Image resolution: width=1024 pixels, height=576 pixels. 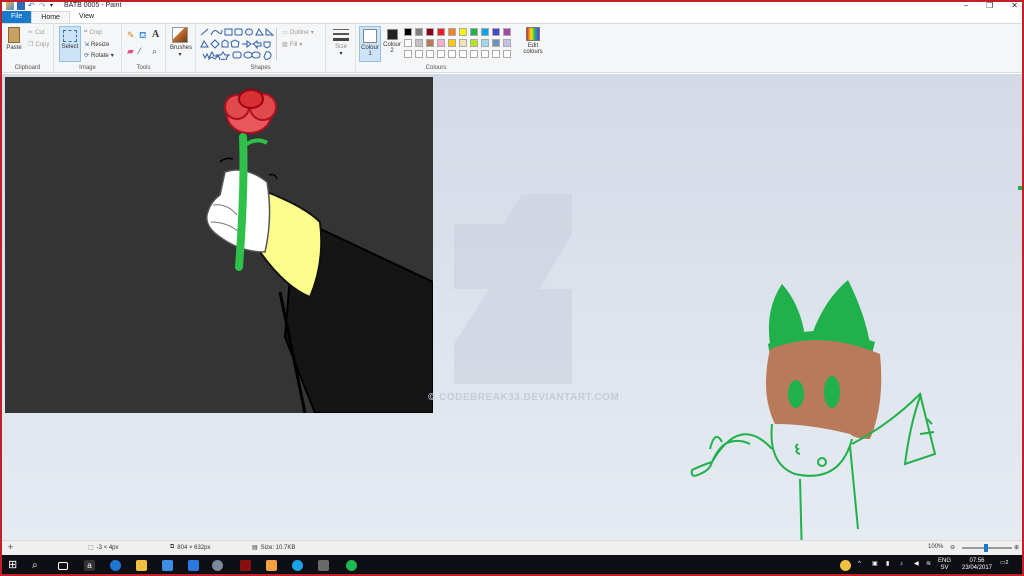 I want to click on app-icon, so click(x=323, y=565).